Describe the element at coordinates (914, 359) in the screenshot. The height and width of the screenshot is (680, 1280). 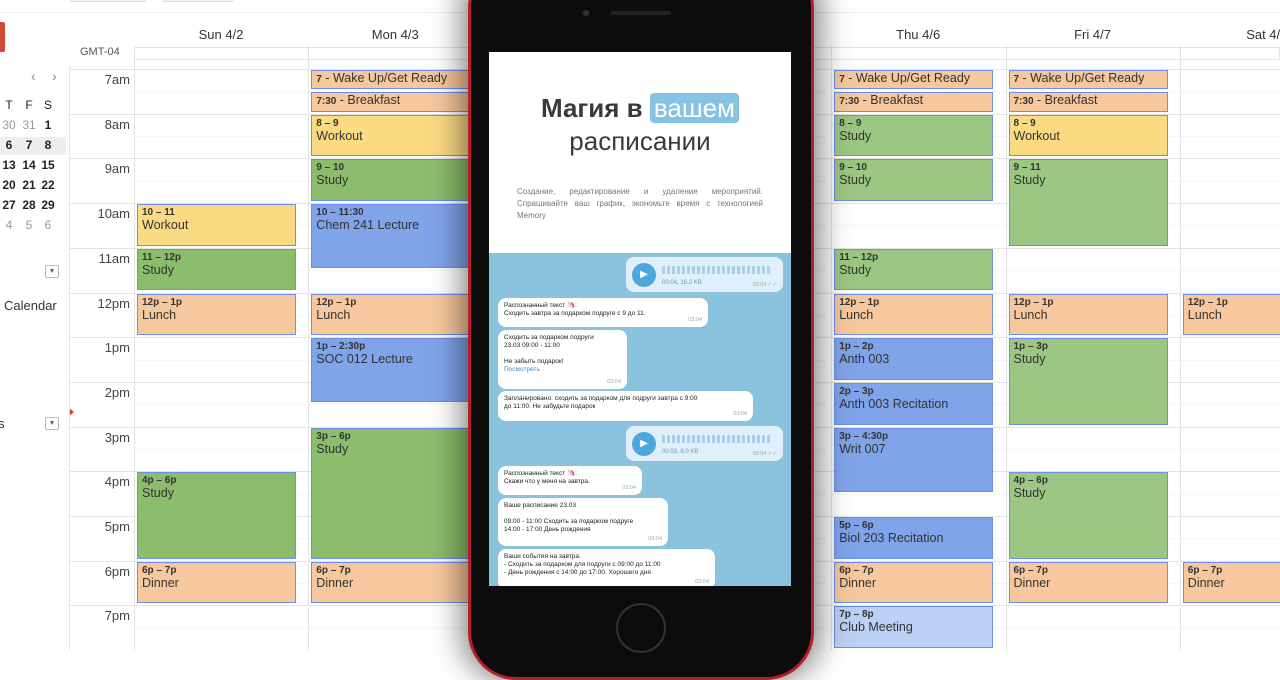
I see `calendar-event: 1p – 2p Anth 003` at that location.